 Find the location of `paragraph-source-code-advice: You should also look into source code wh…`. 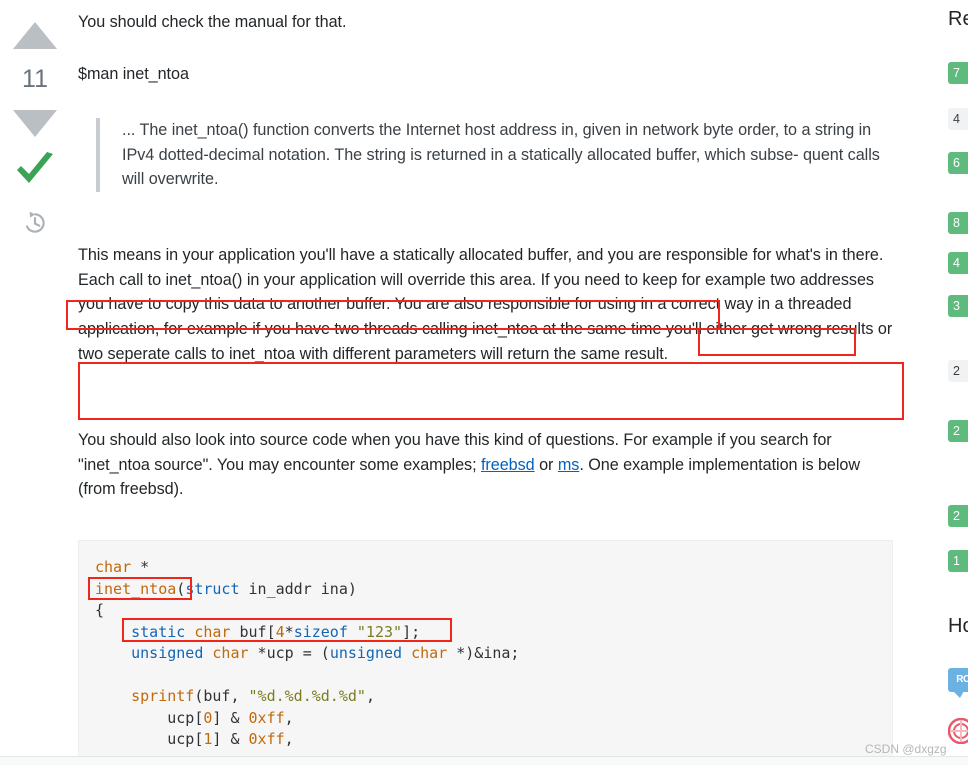

paragraph-source-code-advice: You should also look into source code wh… is located at coordinates (485, 465).